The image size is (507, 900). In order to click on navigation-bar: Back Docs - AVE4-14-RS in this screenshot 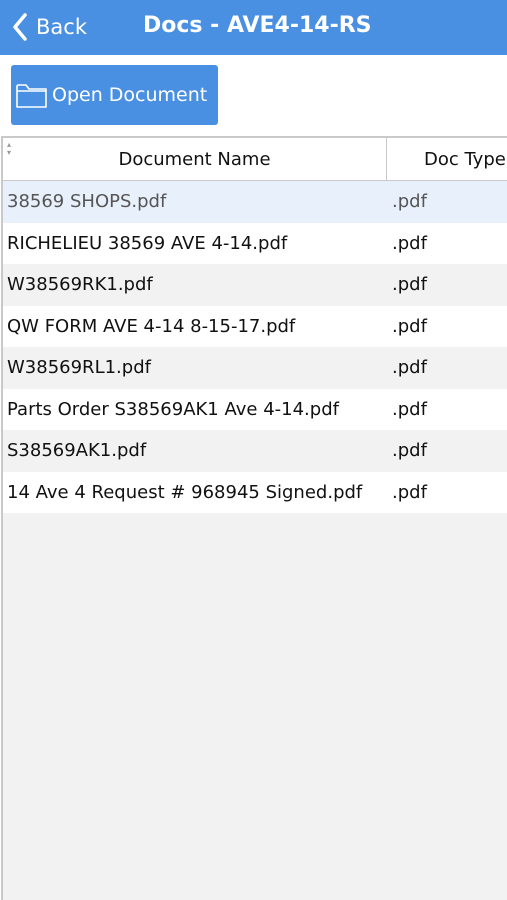, I will do `click(253, 27)`.